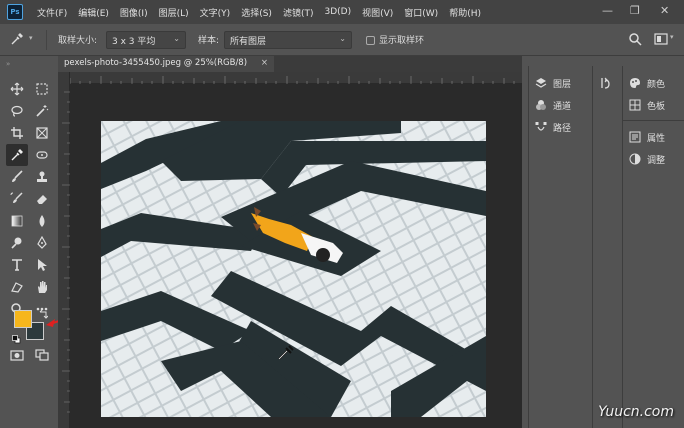 The width and height of the screenshot is (684, 428). What do you see at coordinates (52, 12) in the screenshot?
I see `menu-file: 文件(F)` at bounding box center [52, 12].